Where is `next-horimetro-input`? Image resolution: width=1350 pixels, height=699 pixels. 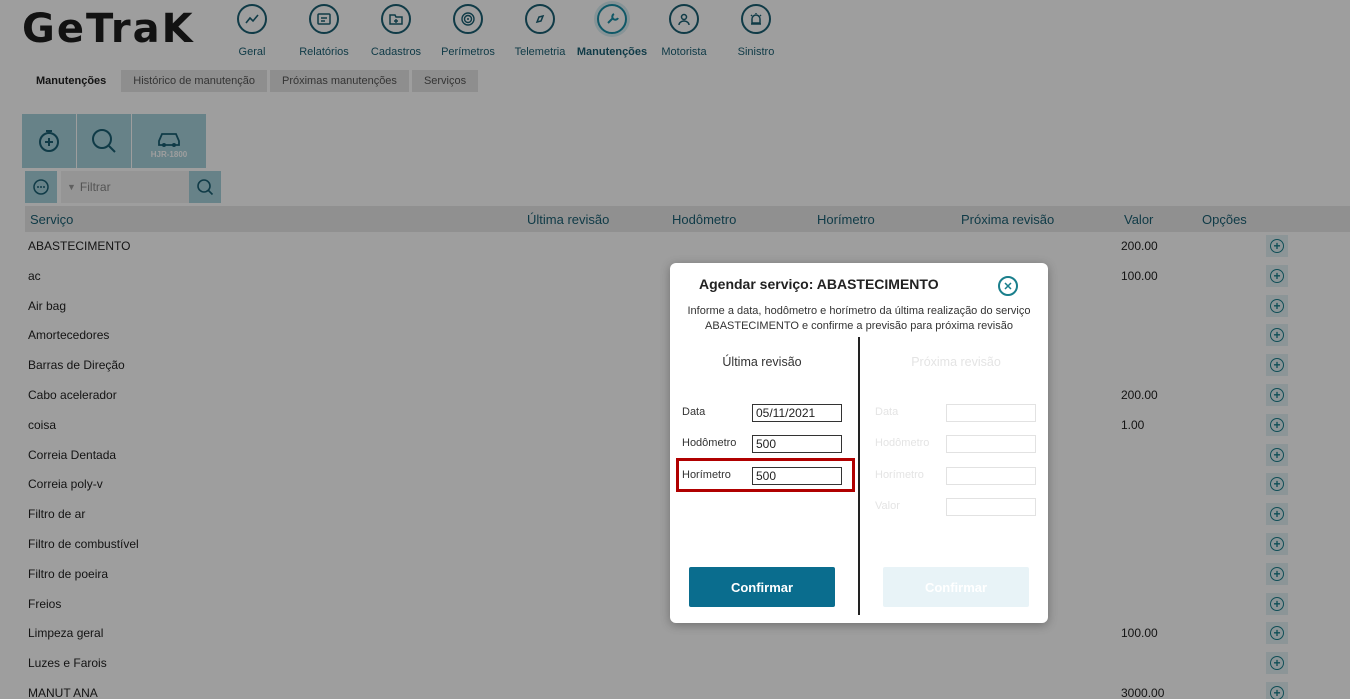
next-horimetro-input is located at coordinates (991, 476).